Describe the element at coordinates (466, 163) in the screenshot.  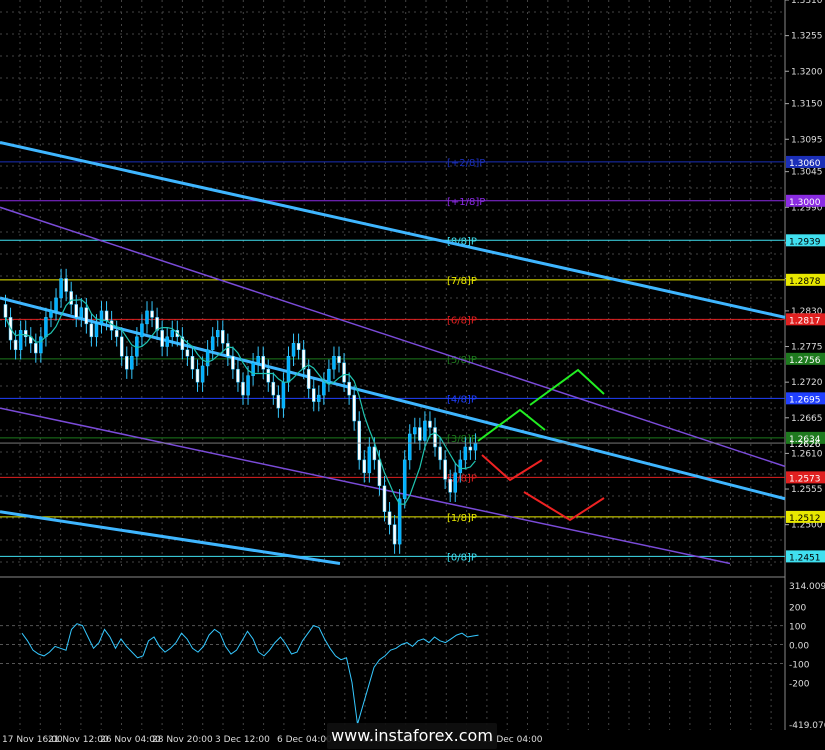
I see `murray-level-label: [+2/8]P` at that location.